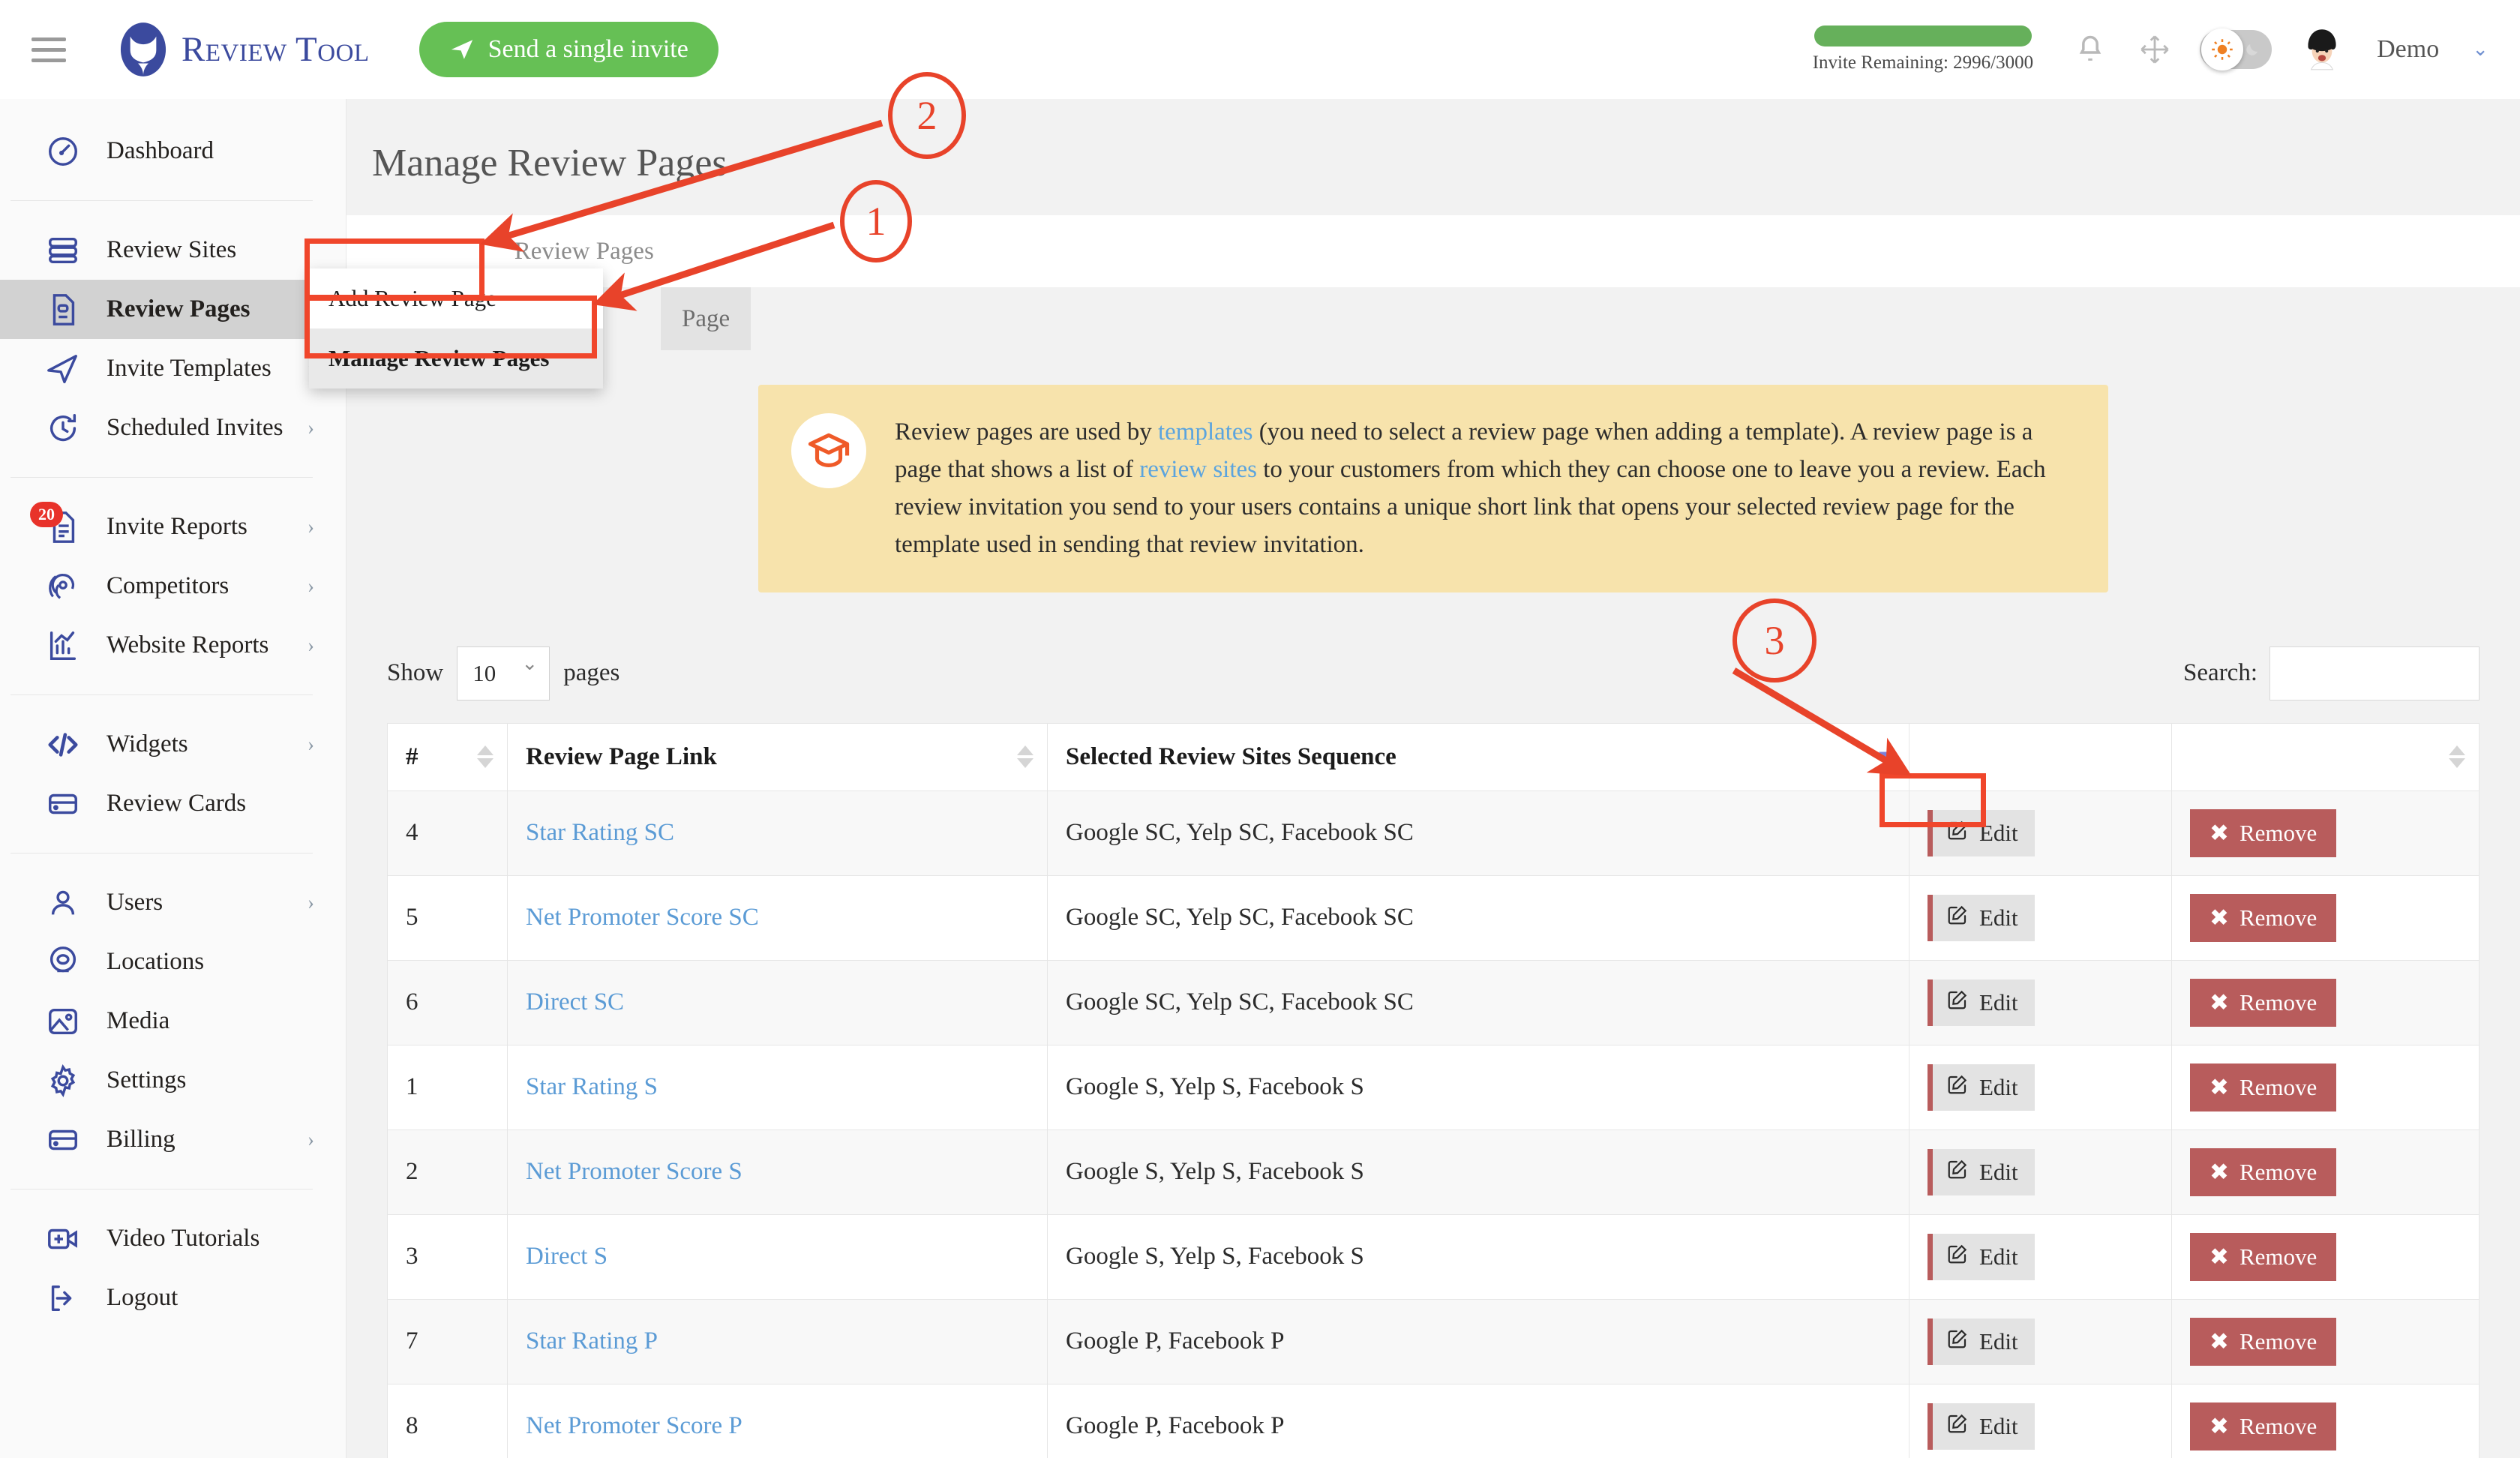 The width and height of the screenshot is (2520, 1458). Describe the element at coordinates (634, 1171) in the screenshot. I see `review-page-link: Net Promoter Score S` at that location.